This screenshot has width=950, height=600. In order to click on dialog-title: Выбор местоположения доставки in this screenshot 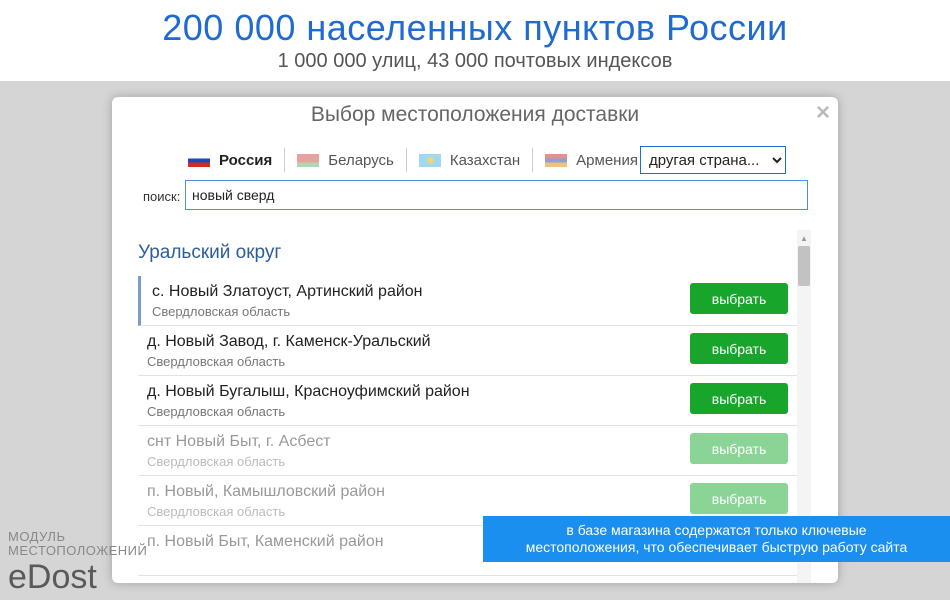, I will do `click(475, 114)`.